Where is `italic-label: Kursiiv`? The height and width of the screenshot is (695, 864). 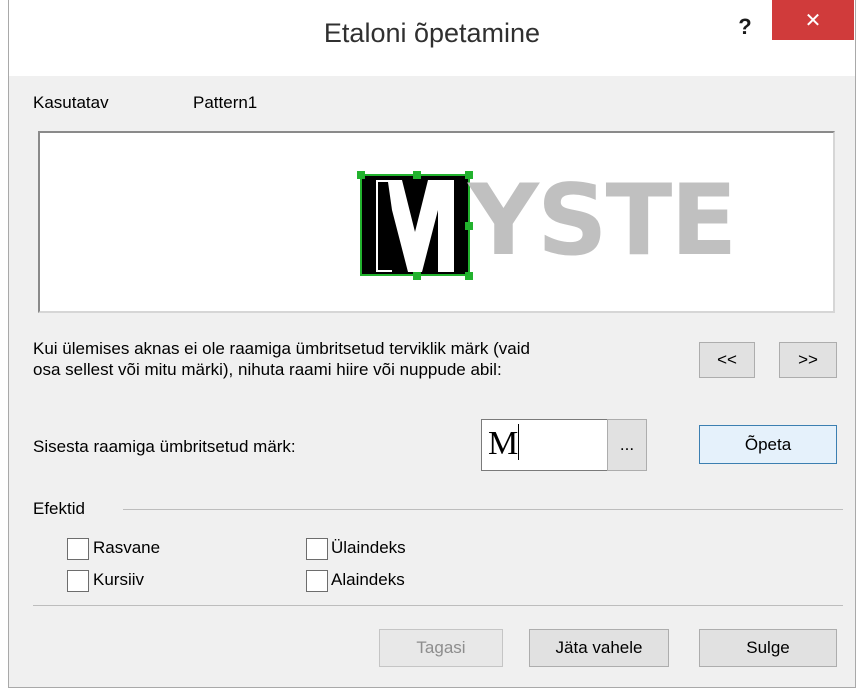
italic-label: Kursiiv is located at coordinates (118, 580).